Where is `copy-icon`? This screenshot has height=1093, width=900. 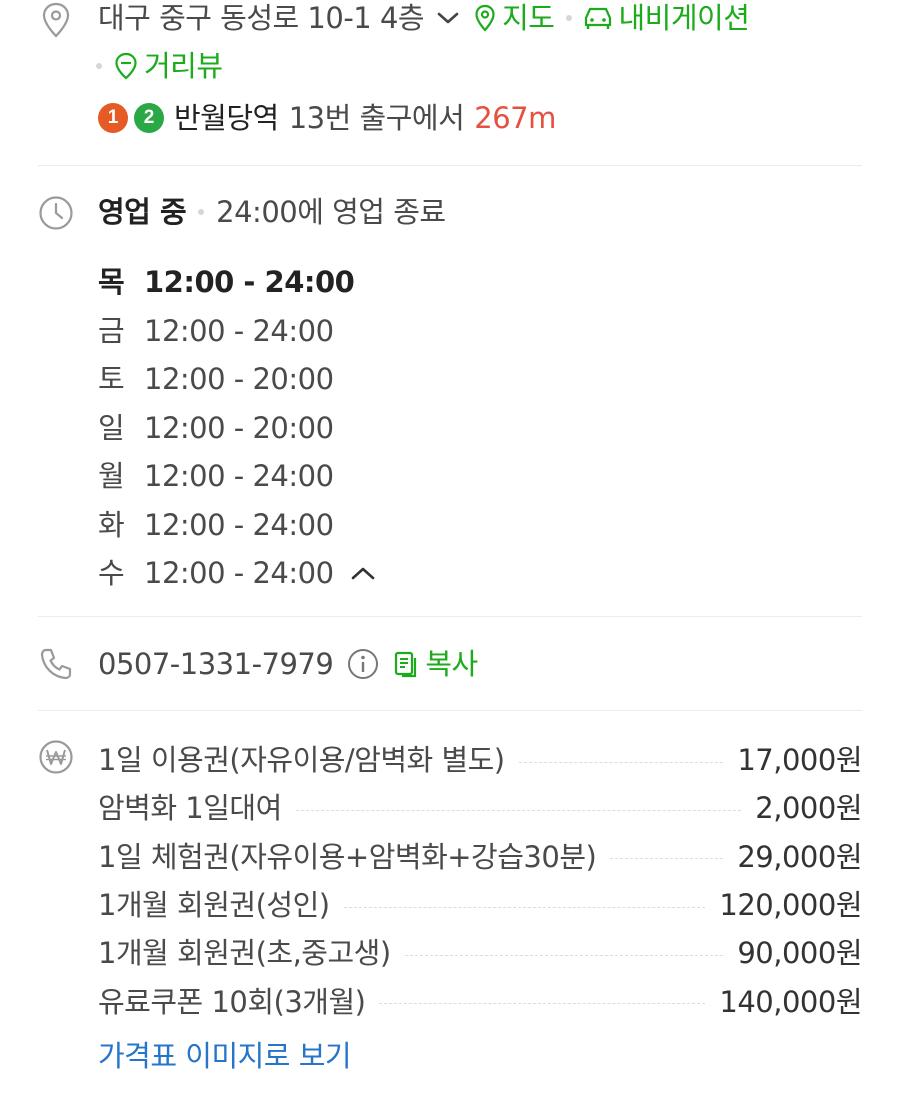
copy-icon is located at coordinates (406, 664).